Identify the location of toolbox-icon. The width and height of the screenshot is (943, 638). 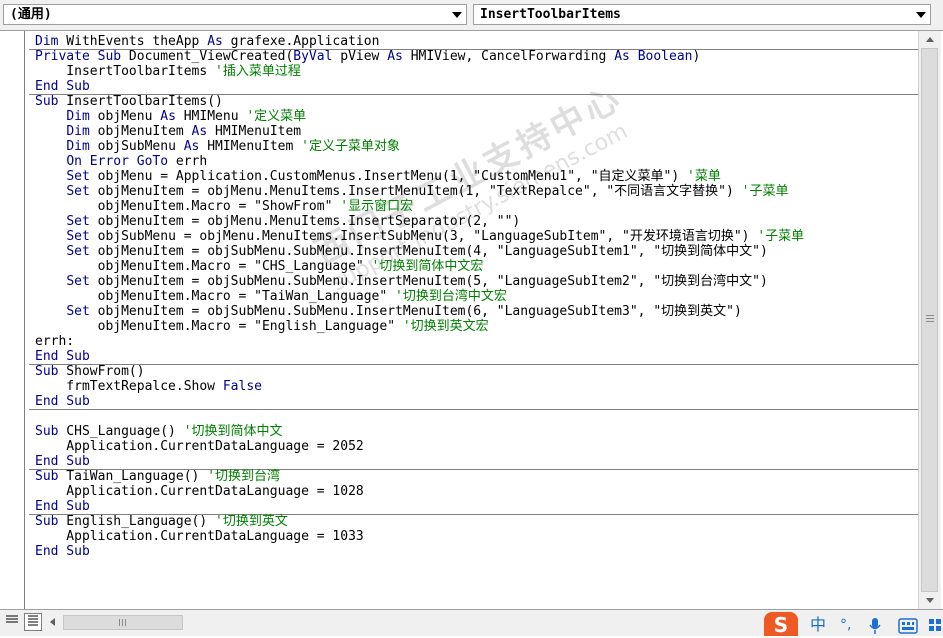
(935, 626).